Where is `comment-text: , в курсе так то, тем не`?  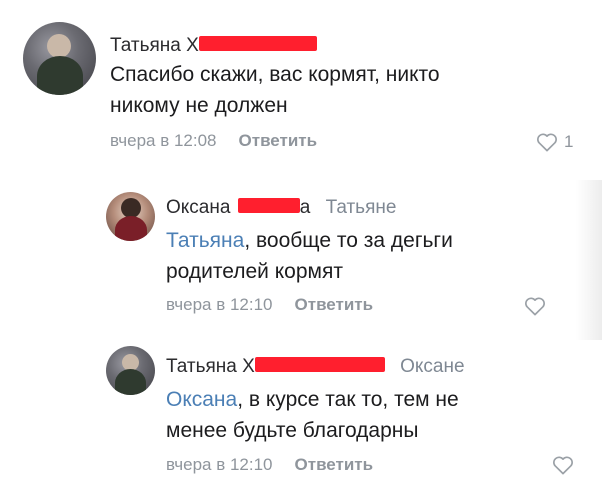
comment-text: , в курсе так то, тем не is located at coordinates (348, 399).